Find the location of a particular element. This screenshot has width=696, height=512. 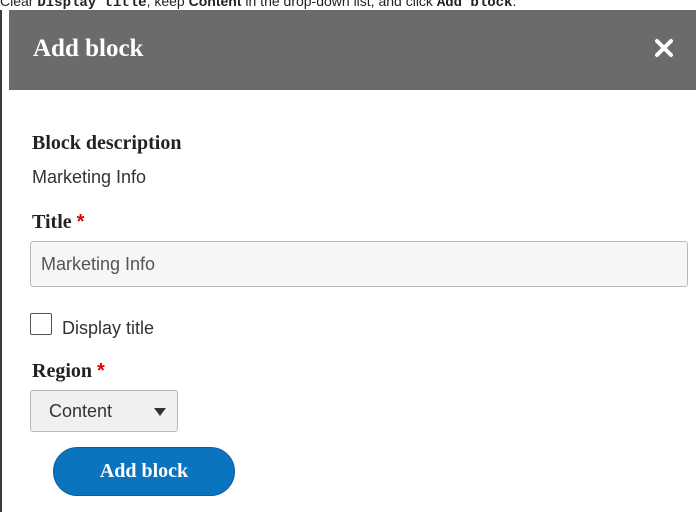

add-block-button: Add block is located at coordinates (144, 471).